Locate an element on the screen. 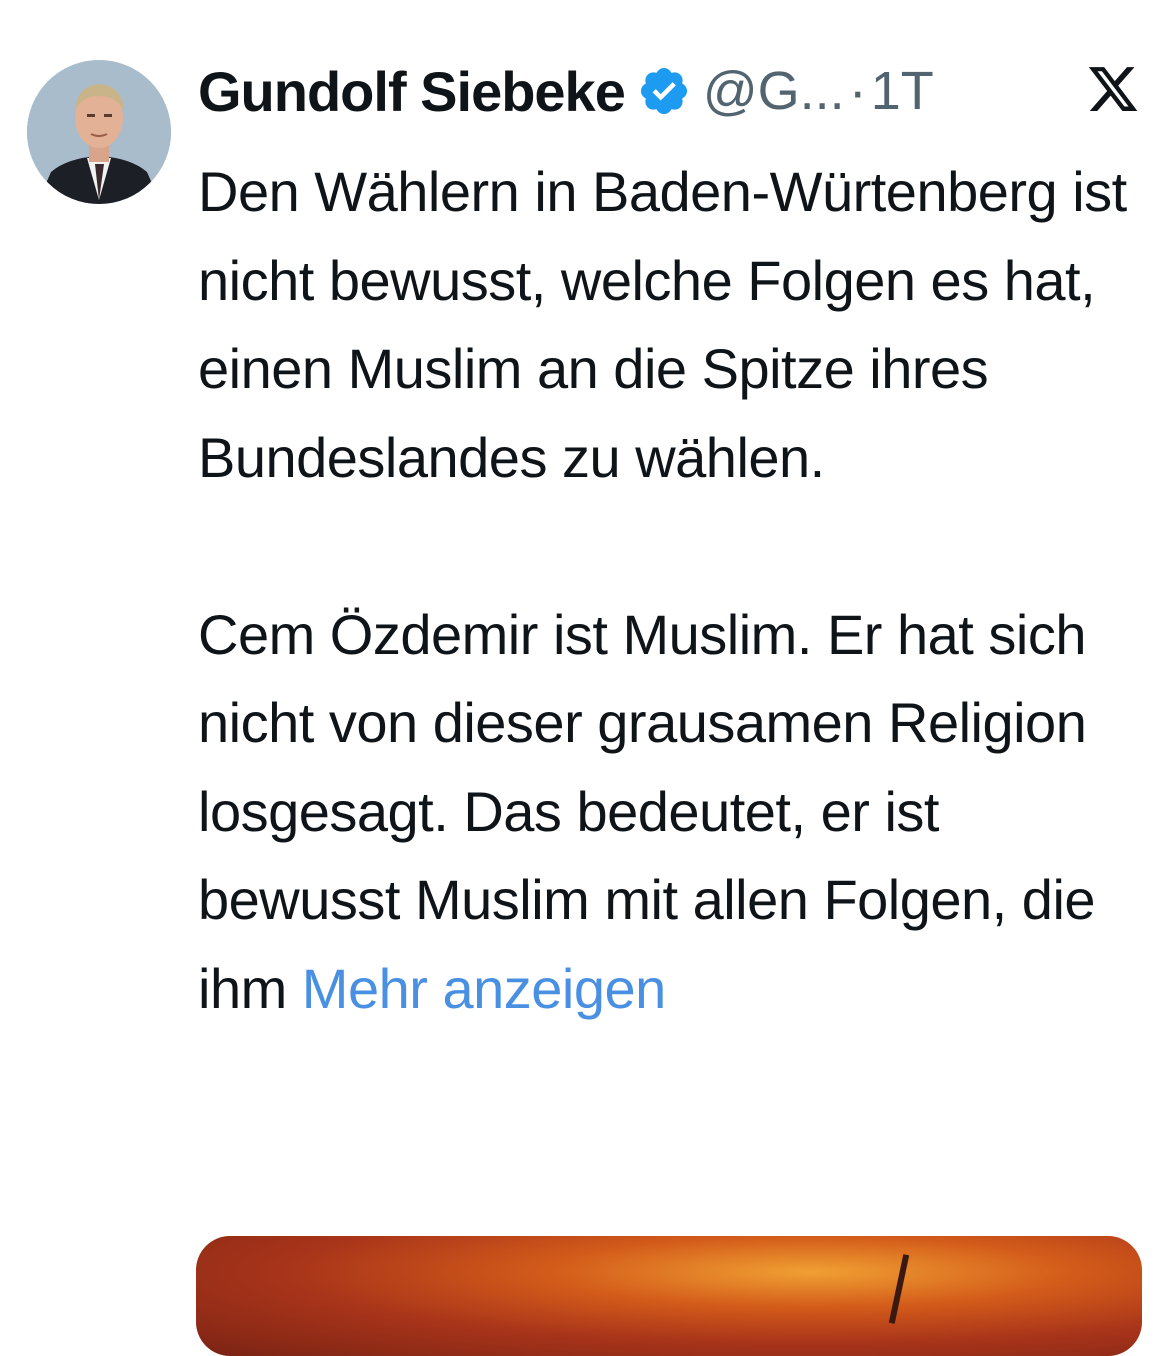 This screenshot has height=1356, width=1170. timestamp: 1T is located at coordinates (902, 91).